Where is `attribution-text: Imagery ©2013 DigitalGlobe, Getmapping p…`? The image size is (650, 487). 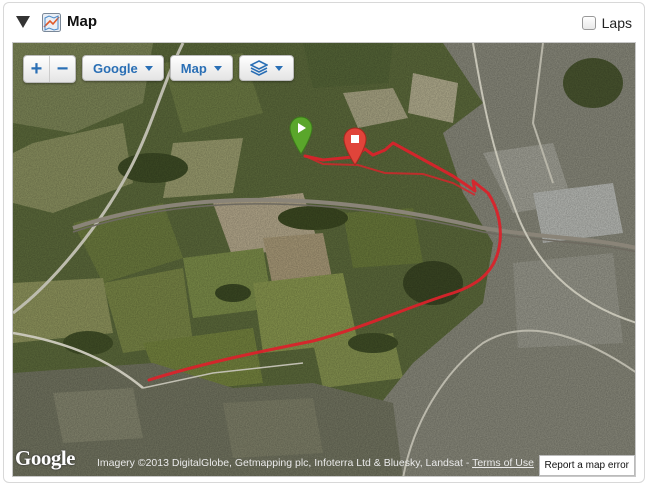 attribution-text: Imagery ©2013 DigitalGlobe, Getmapping p… is located at coordinates (283, 463).